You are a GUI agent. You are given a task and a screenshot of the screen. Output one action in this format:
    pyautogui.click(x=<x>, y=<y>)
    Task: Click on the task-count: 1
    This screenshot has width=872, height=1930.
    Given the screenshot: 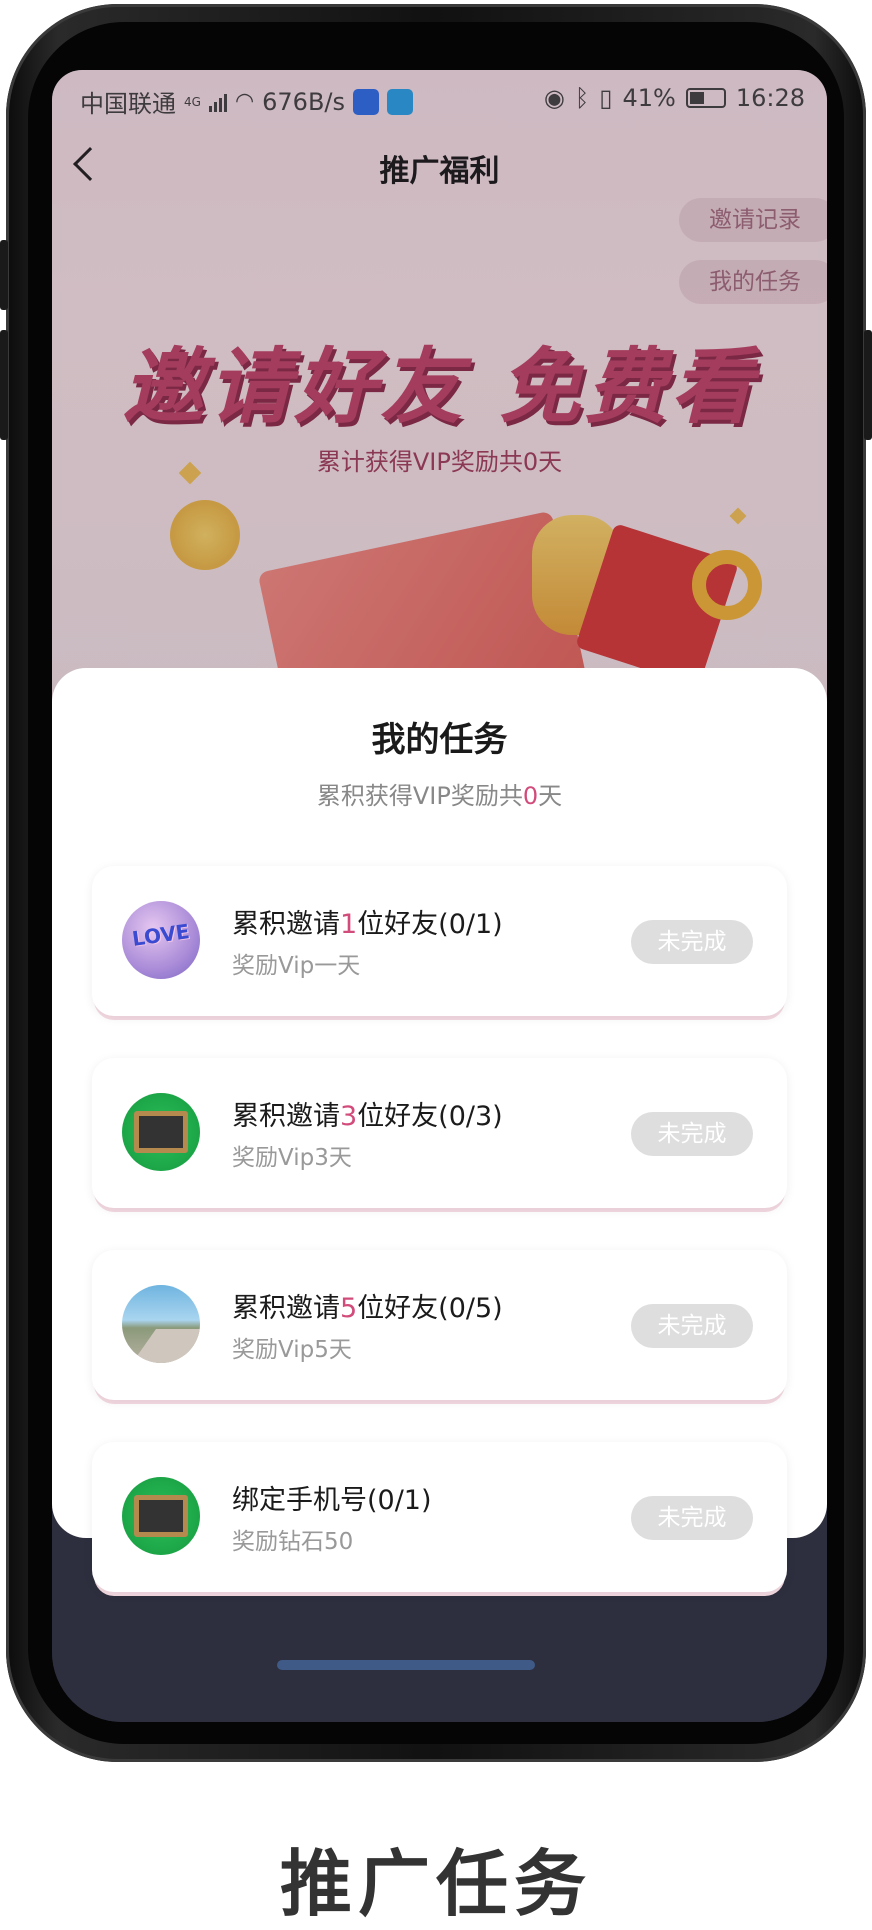 What is the action you would take?
    pyautogui.click(x=349, y=924)
    